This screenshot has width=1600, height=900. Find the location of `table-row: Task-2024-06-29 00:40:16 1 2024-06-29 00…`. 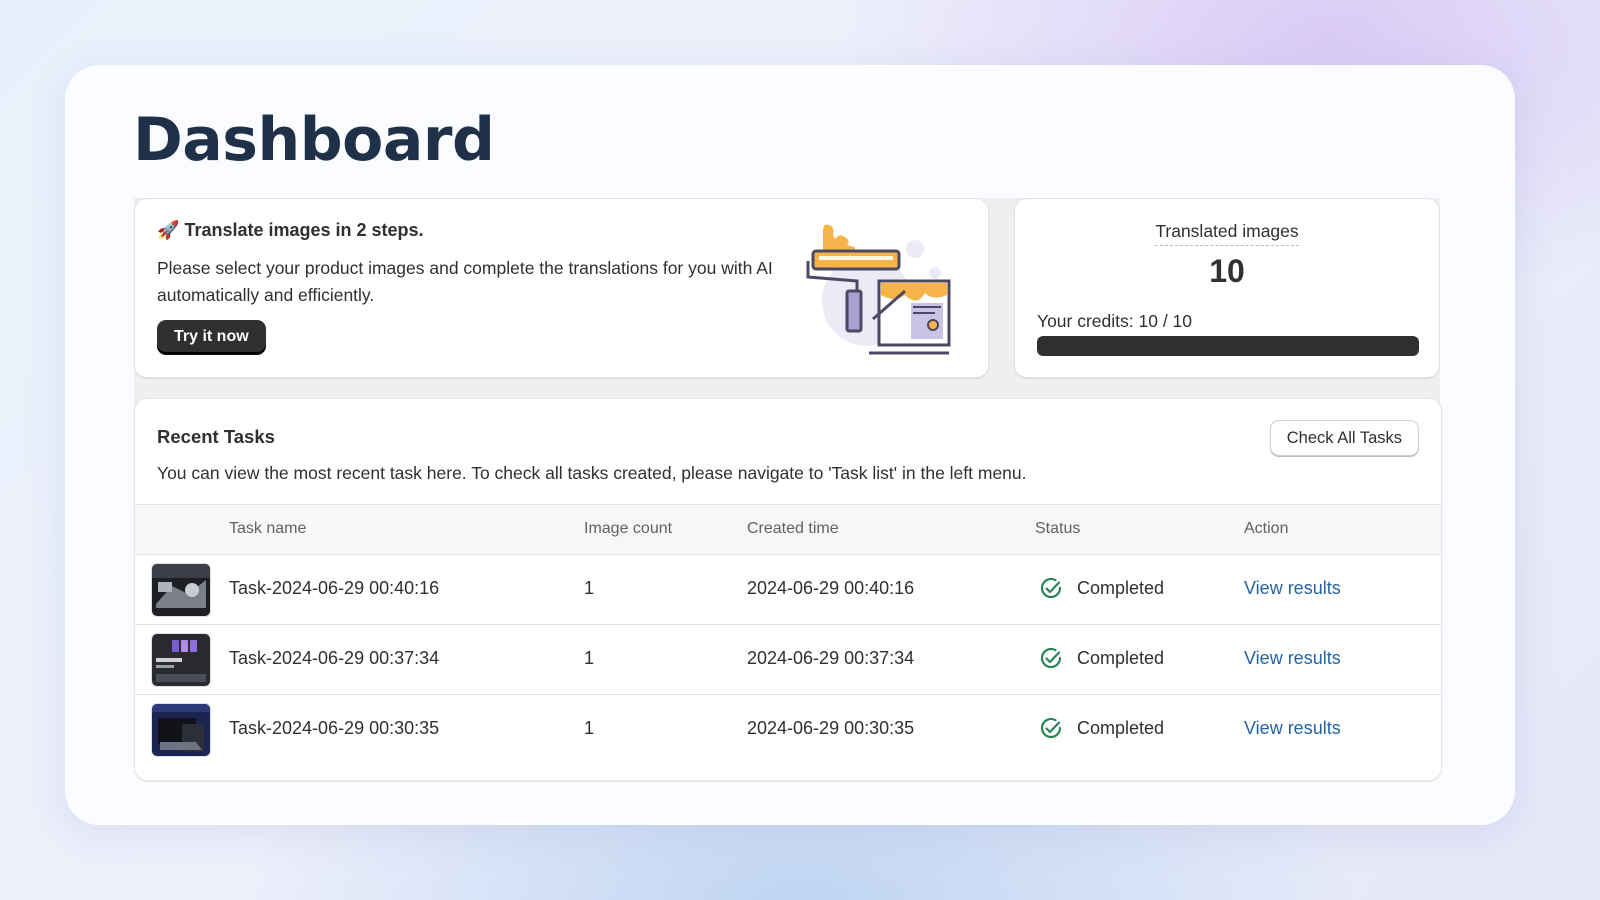

table-row: Task-2024-06-29 00:40:16 1 2024-06-29 00… is located at coordinates (788, 589).